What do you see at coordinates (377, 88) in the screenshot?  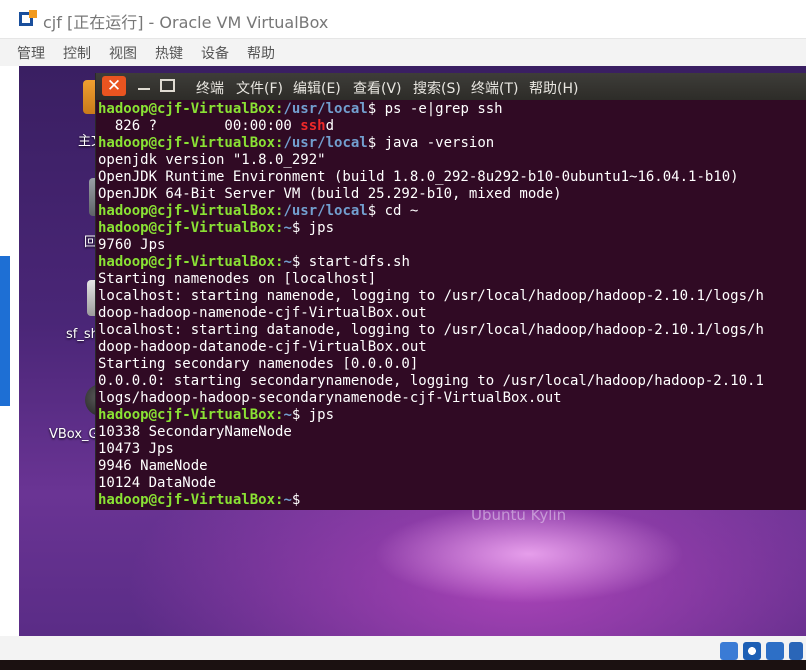 I see `terminal-menu-view: 查看(V)` at bounding box center [377, 88].